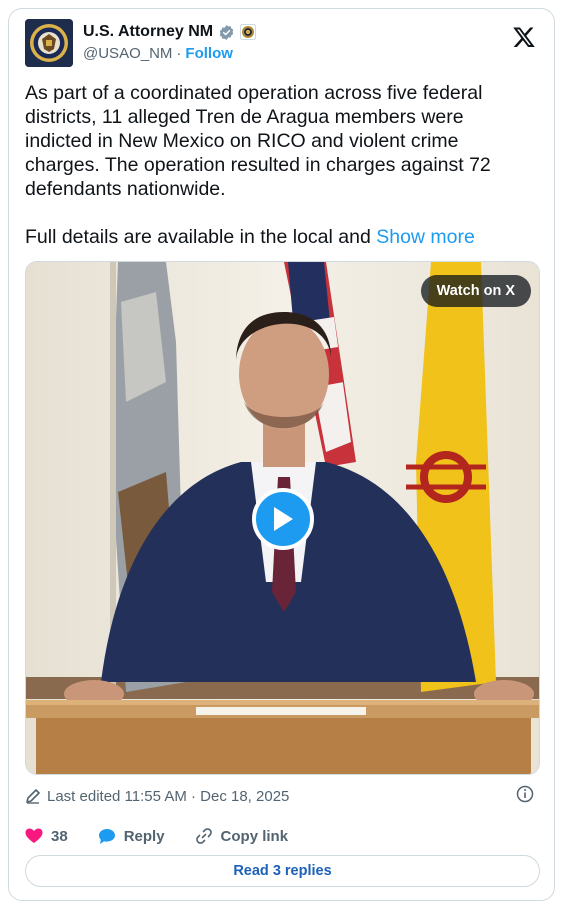 This screenshot has height=909, width=563. Describe the element at coordinates (34, 835) in the screenshot. I see `heart-icon` at that location.